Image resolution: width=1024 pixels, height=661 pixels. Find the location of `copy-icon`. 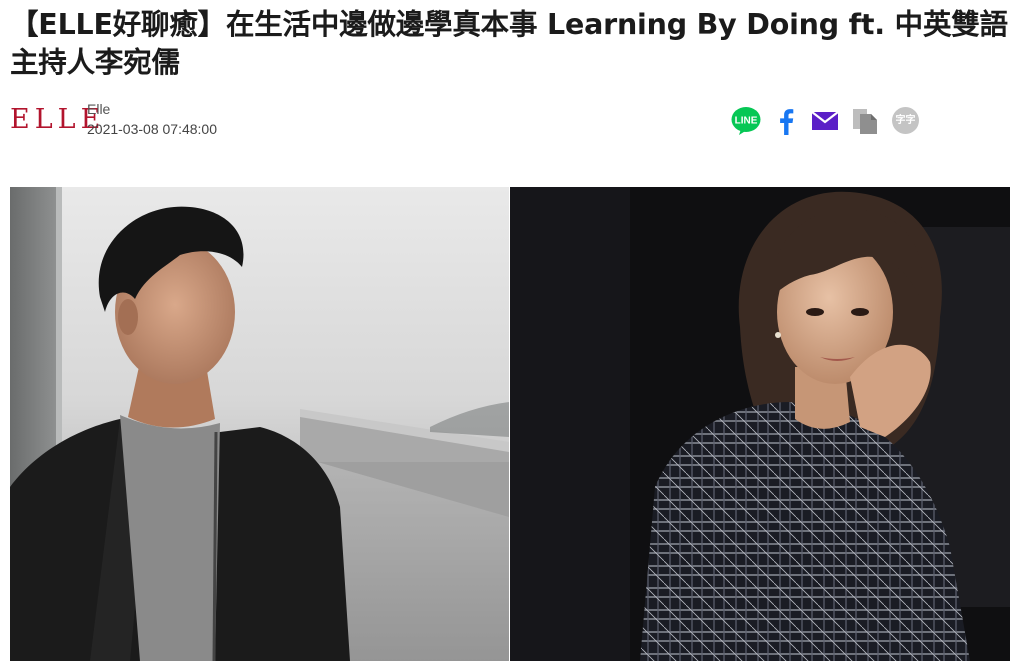

copy-icon is located at coordinates (866, 121).